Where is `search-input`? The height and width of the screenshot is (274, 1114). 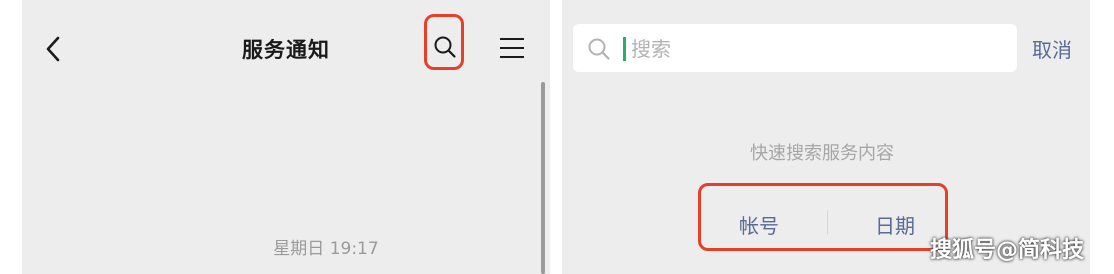 search-input is located at coordinates (816, 49).